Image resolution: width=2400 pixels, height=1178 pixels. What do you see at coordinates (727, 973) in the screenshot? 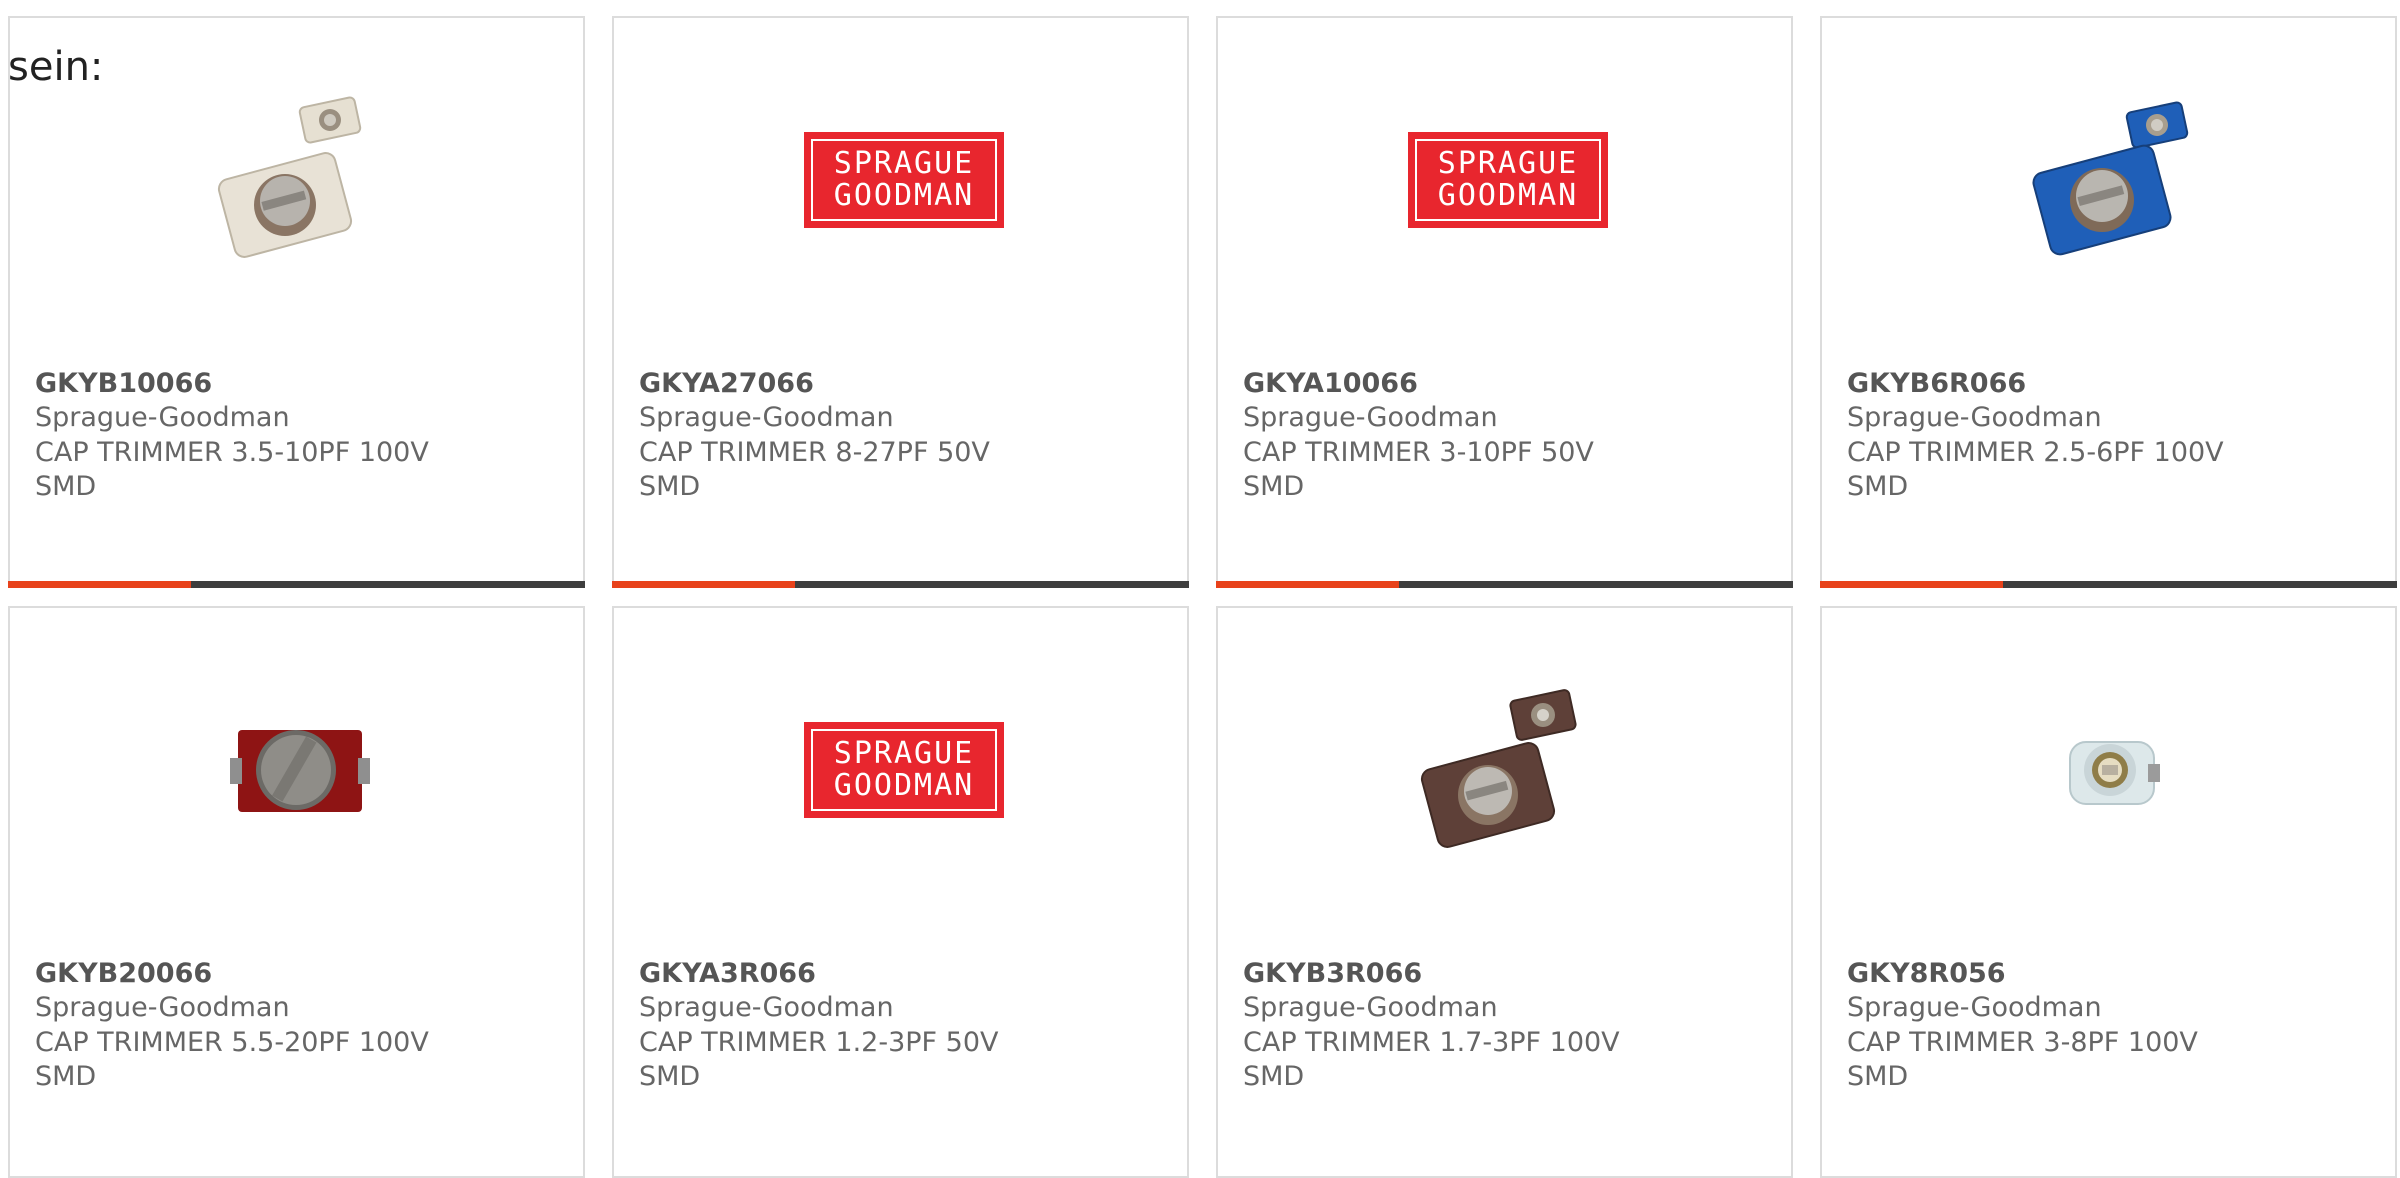
I see `part-number: GKYA3R066` at bounding box center [727, 973].